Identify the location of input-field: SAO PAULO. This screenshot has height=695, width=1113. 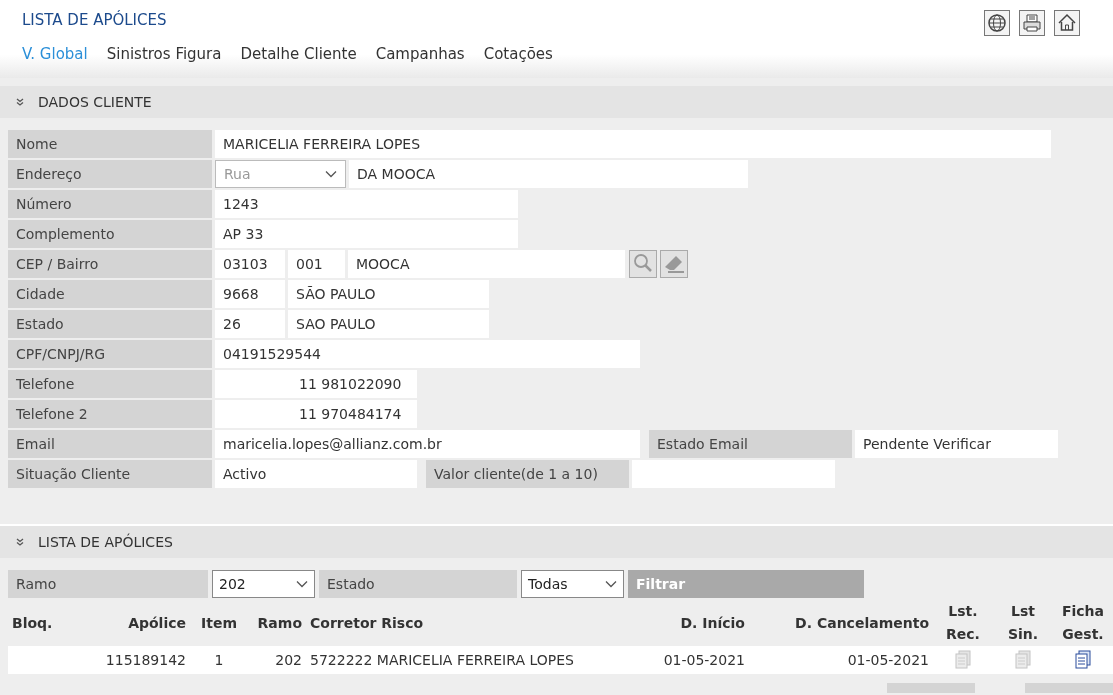
(388, 324).